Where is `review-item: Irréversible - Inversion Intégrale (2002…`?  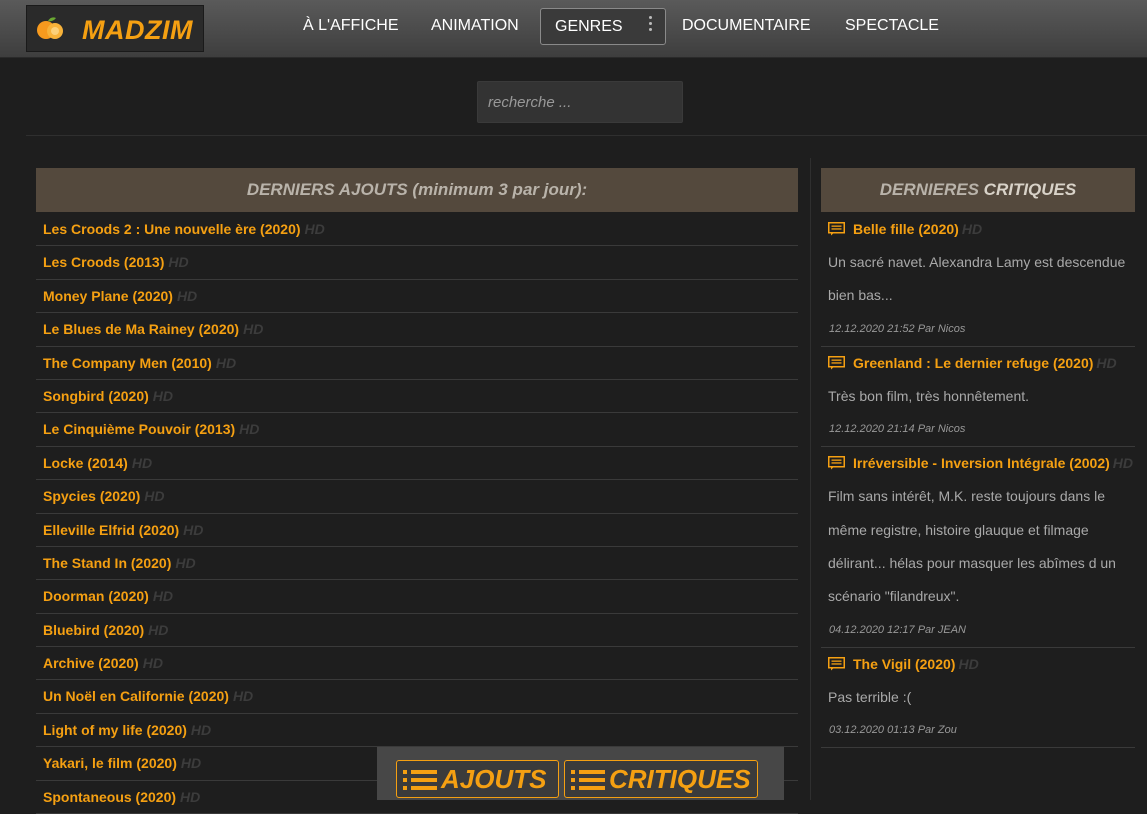 review-item: Irréversible - Inversion Intégrale (2002… is located at coordinates (978, 547).